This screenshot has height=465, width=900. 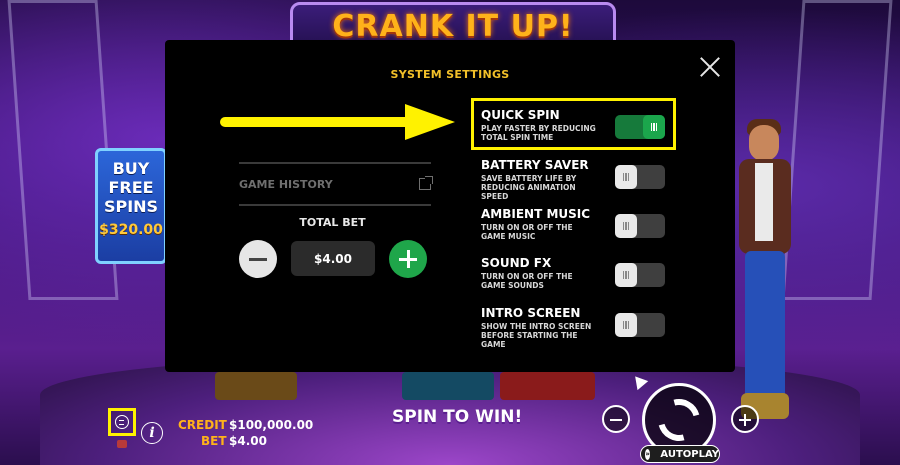 I want to click on arrow-head-icon, so click(x=430, y=122).